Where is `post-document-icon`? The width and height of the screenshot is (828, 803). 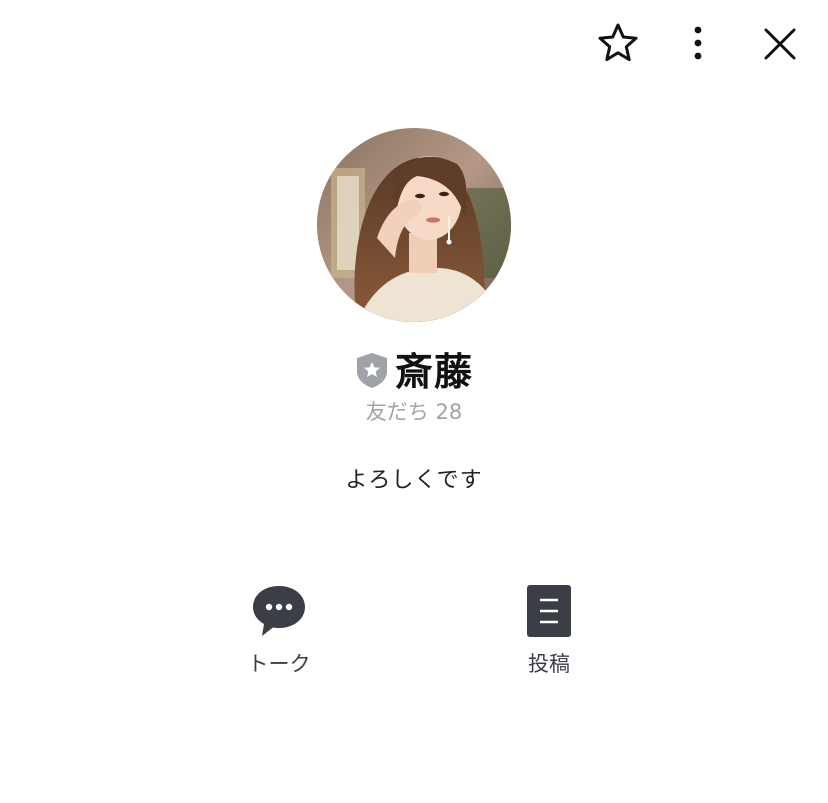 post-document-icon is located at coordinates (549, 611).